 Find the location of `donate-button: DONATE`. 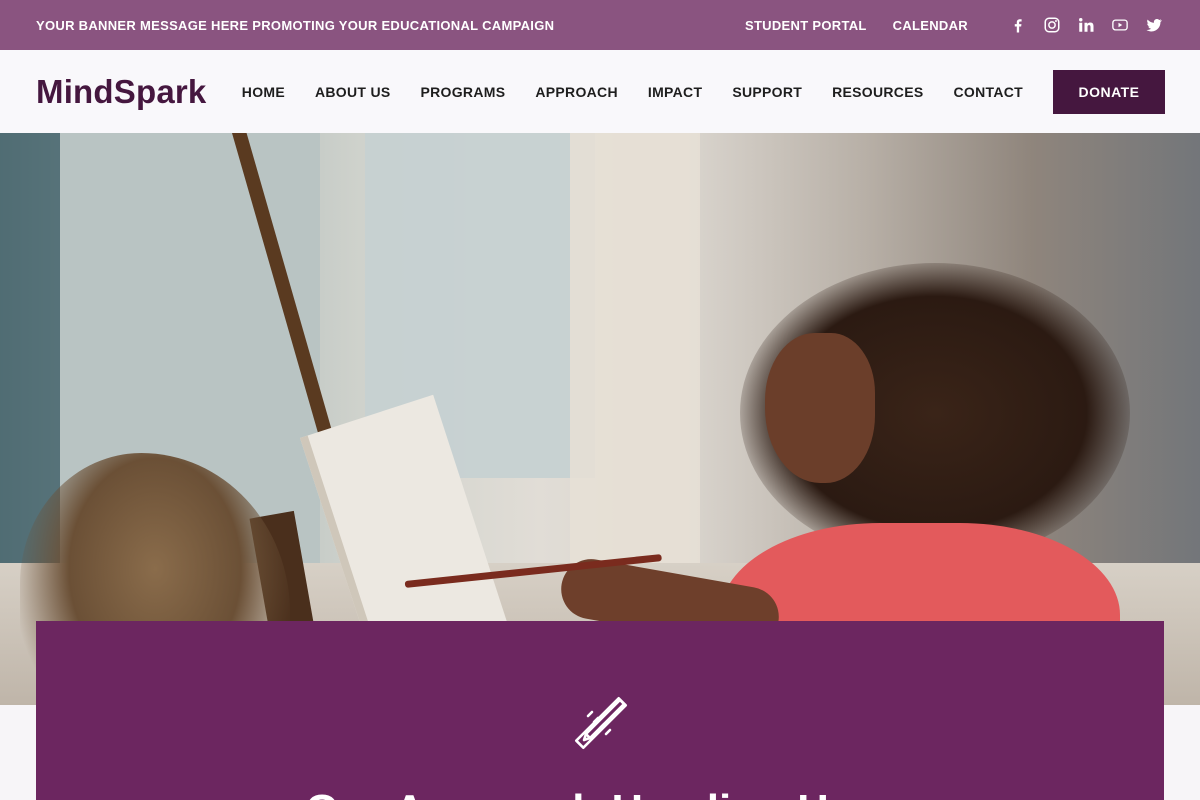

donate-button: DONATE is located at coordinates (1109, 91).